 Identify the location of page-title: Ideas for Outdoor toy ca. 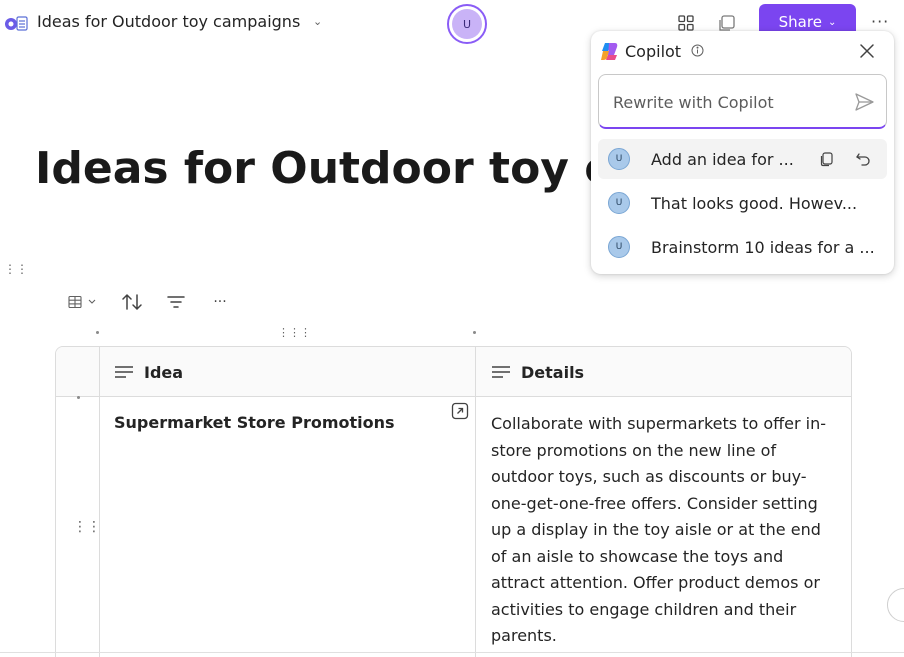
(337, 168).